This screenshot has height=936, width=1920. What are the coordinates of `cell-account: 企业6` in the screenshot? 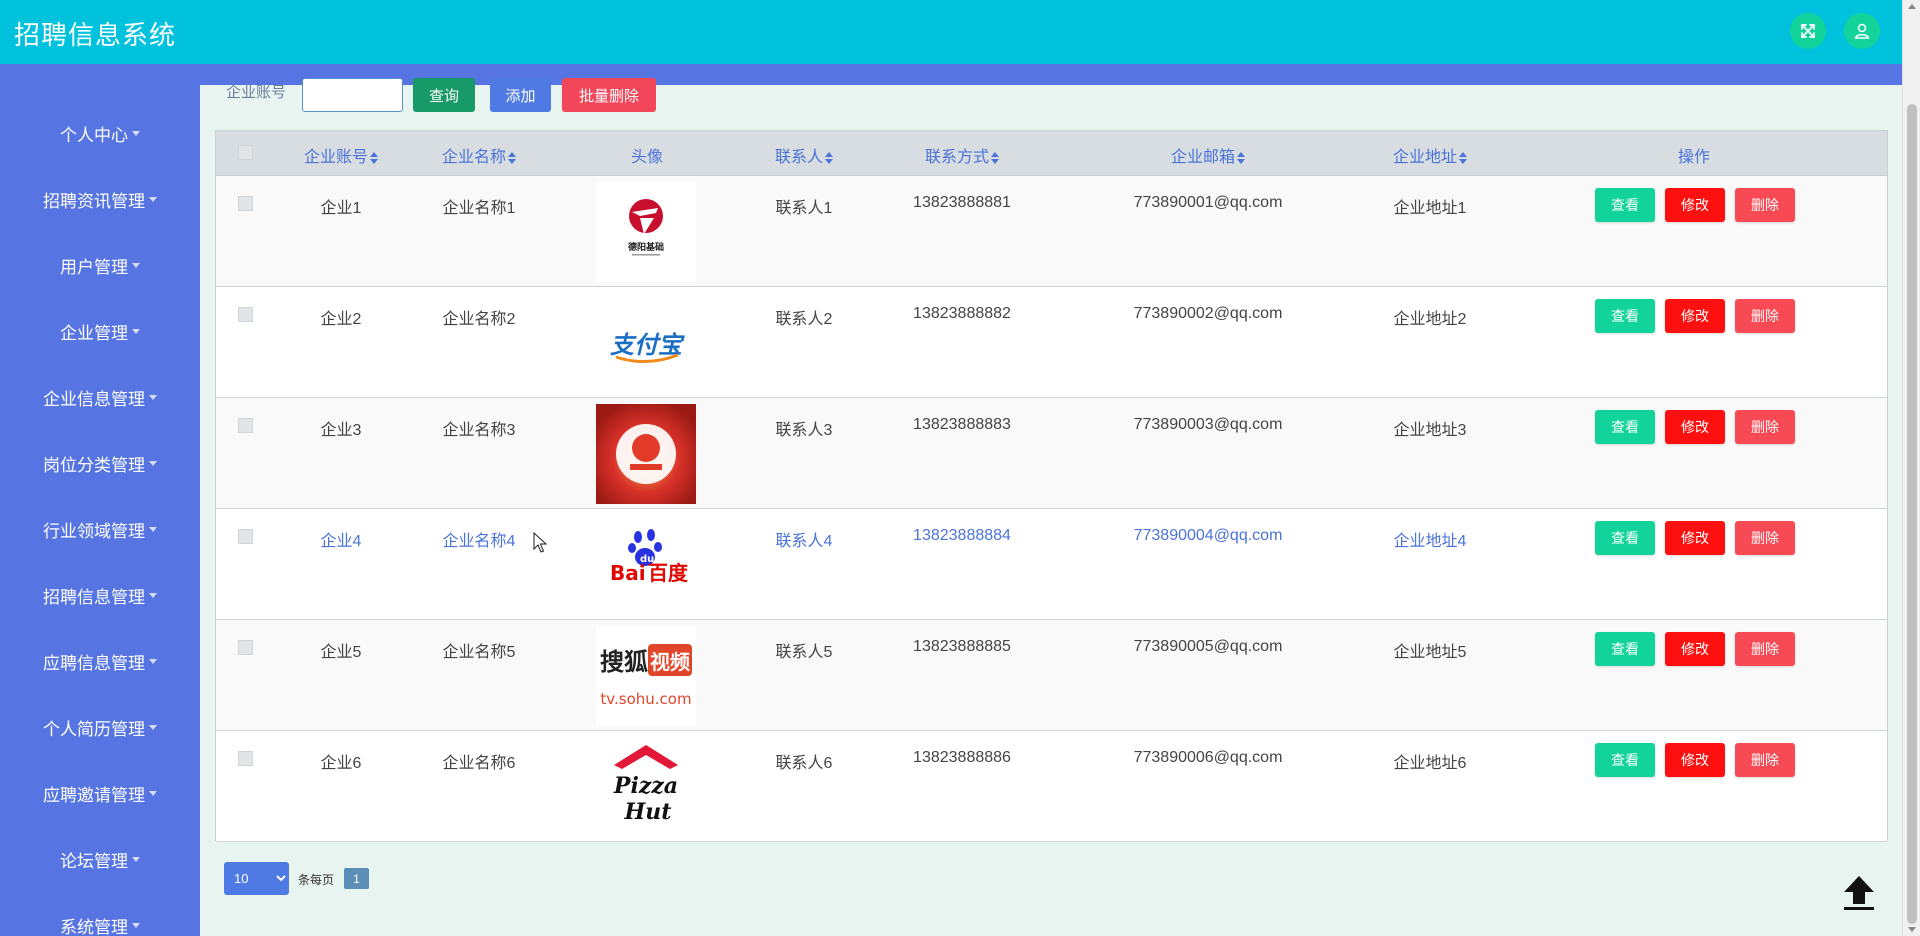 It's located at (341, 763).